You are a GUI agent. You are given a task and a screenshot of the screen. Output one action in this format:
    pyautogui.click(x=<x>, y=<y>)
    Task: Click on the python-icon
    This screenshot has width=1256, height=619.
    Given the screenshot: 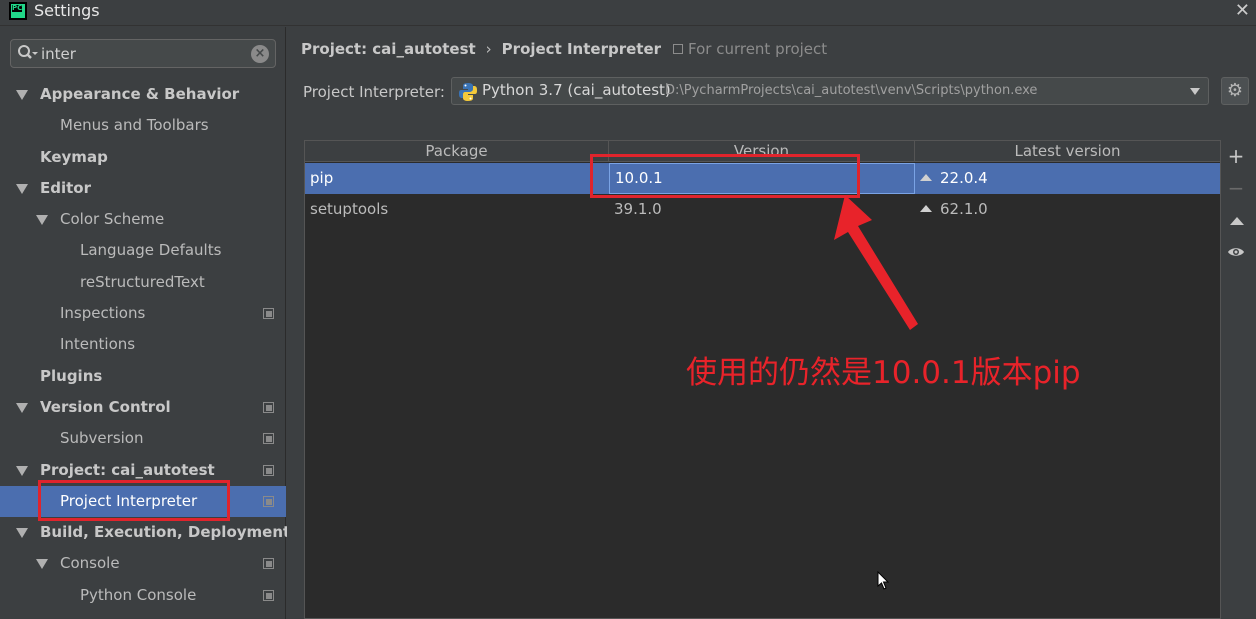 What is the action you would take?
    pyautogui.click(x=468, y=92)
    